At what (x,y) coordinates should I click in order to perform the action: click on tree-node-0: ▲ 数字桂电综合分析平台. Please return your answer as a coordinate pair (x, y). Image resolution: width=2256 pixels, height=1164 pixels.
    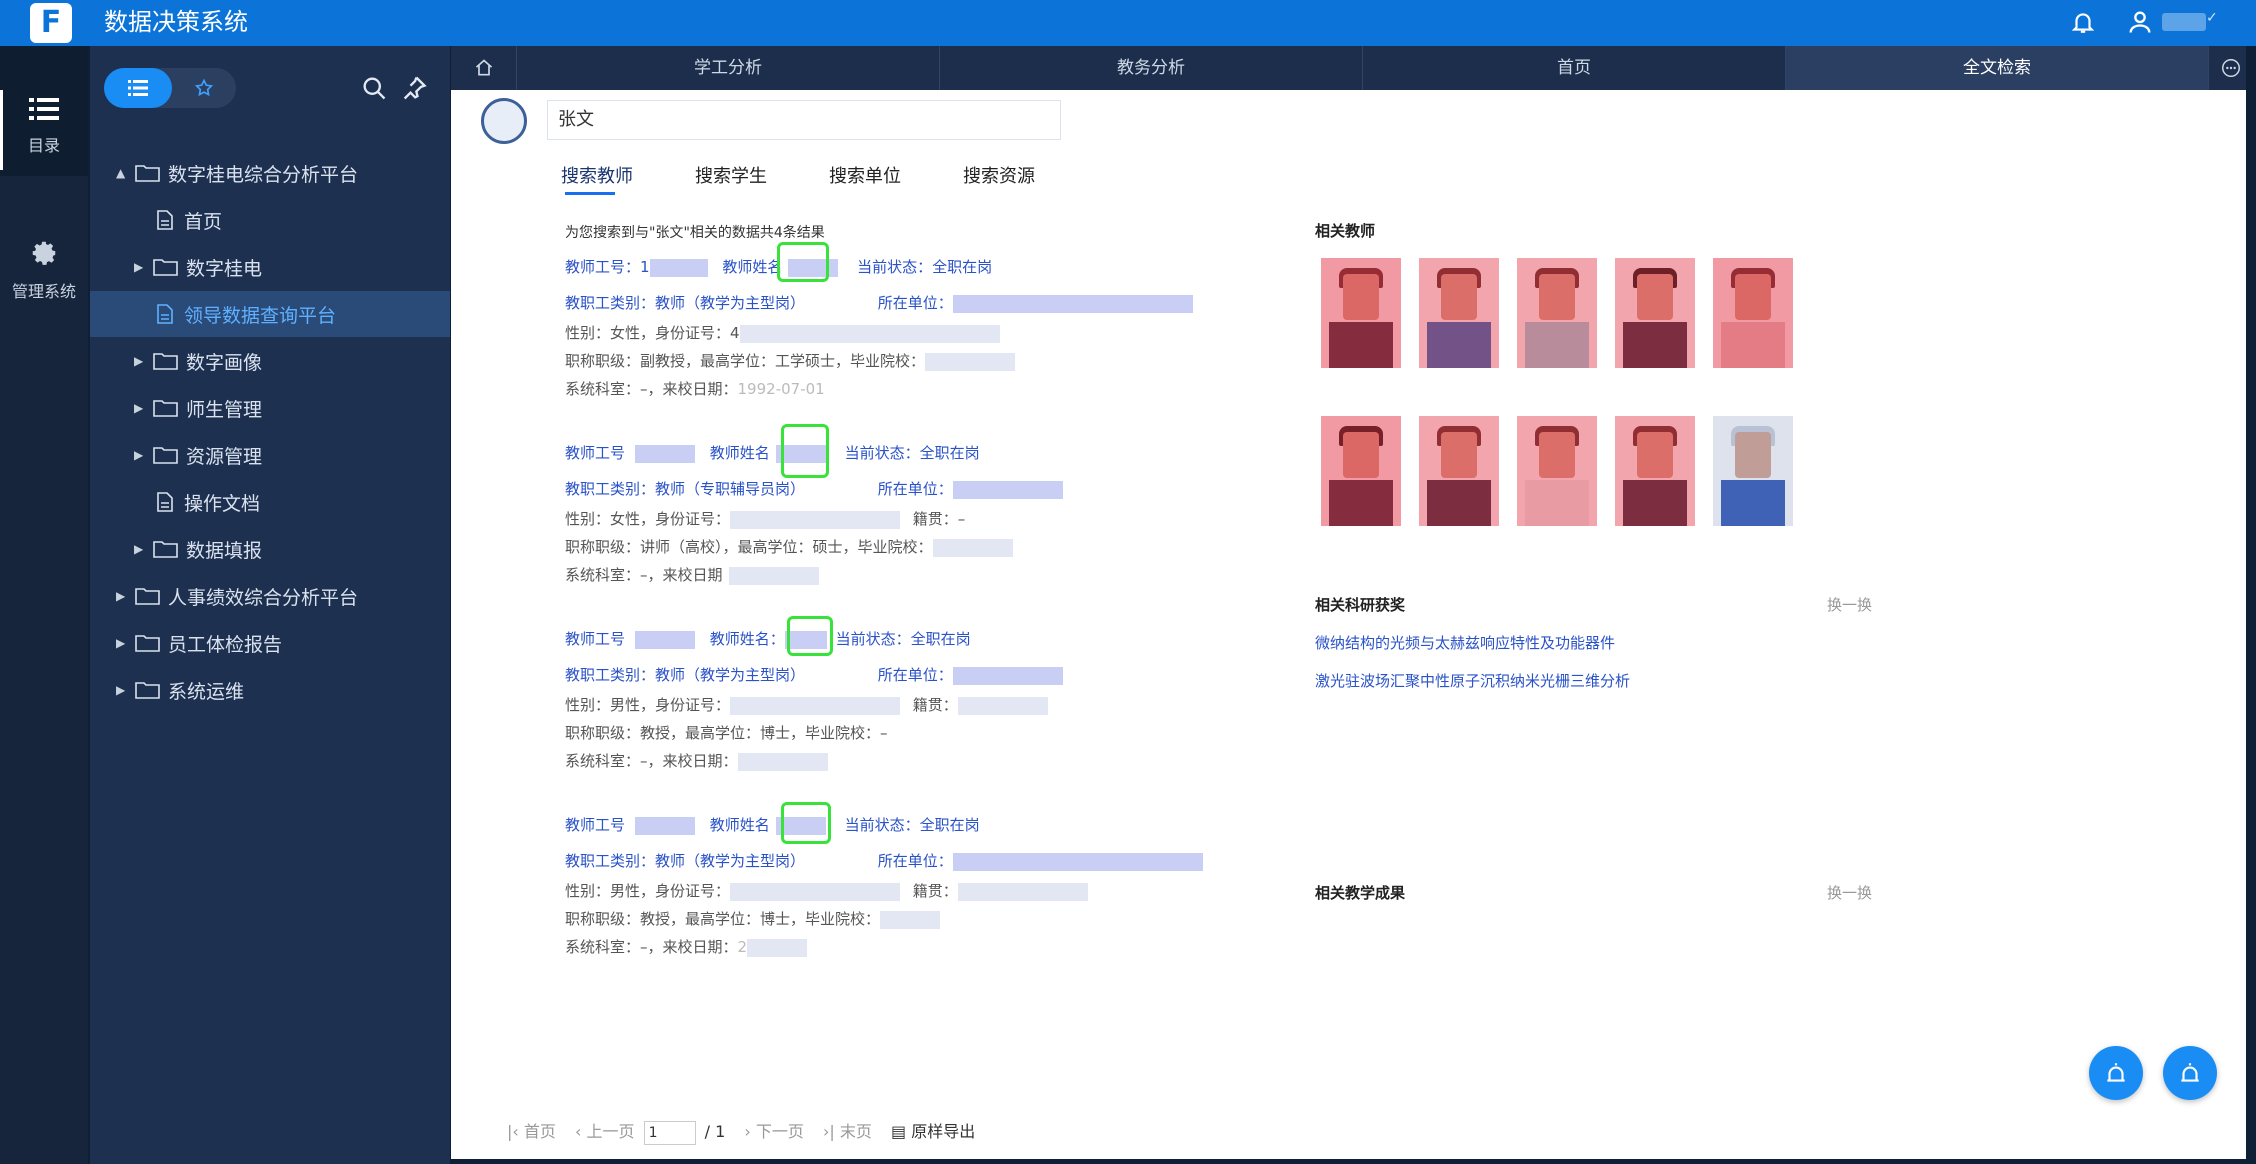
    Looking at the image, I should click on (237, 173).